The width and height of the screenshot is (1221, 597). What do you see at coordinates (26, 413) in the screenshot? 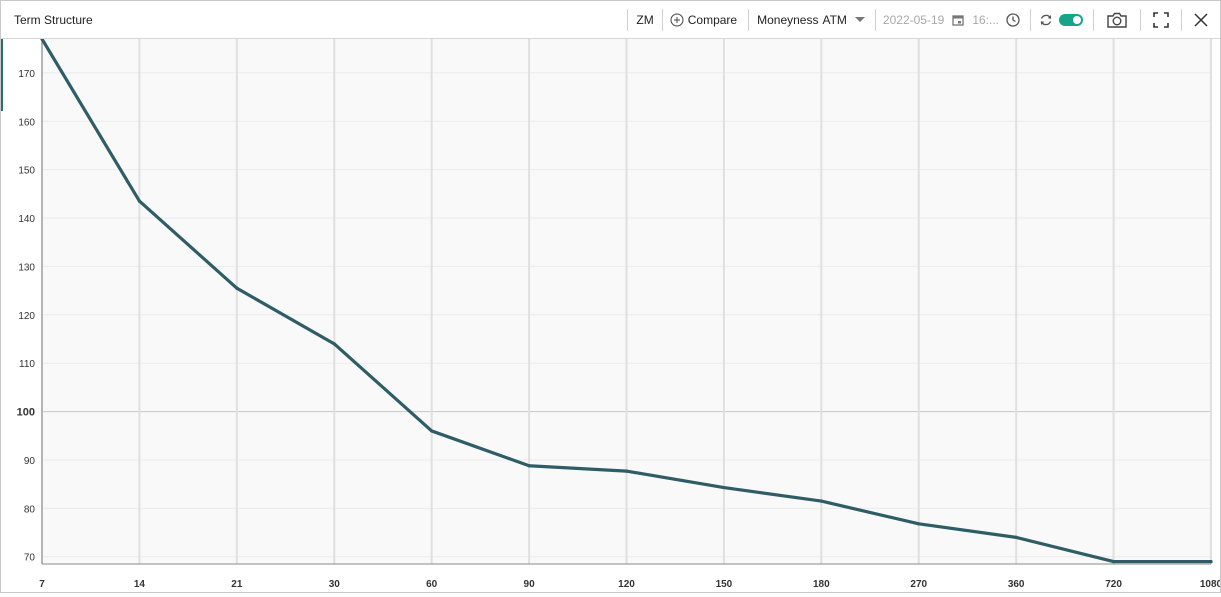
I see `y-tick-label: 100` at bounding box center [26, 413].